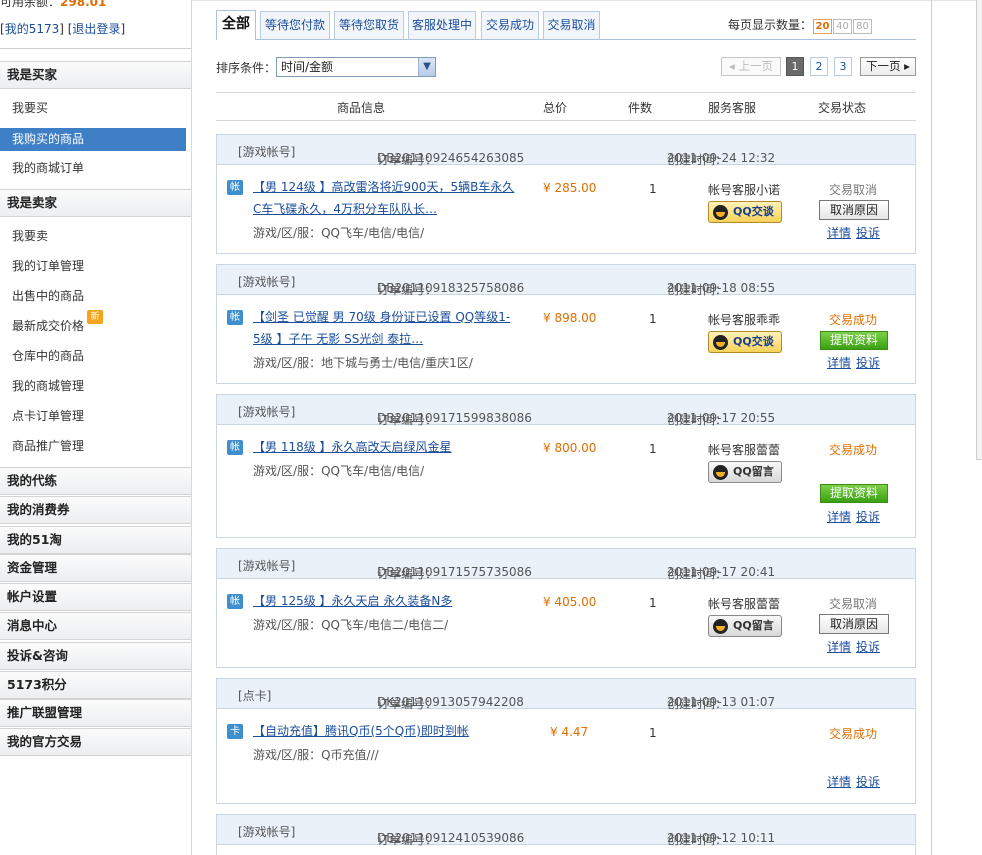 The width and height of the screenshot is (982, 855). I want to click on sidebar-item-on-sale: 出售中的商品, so click(93, 296).